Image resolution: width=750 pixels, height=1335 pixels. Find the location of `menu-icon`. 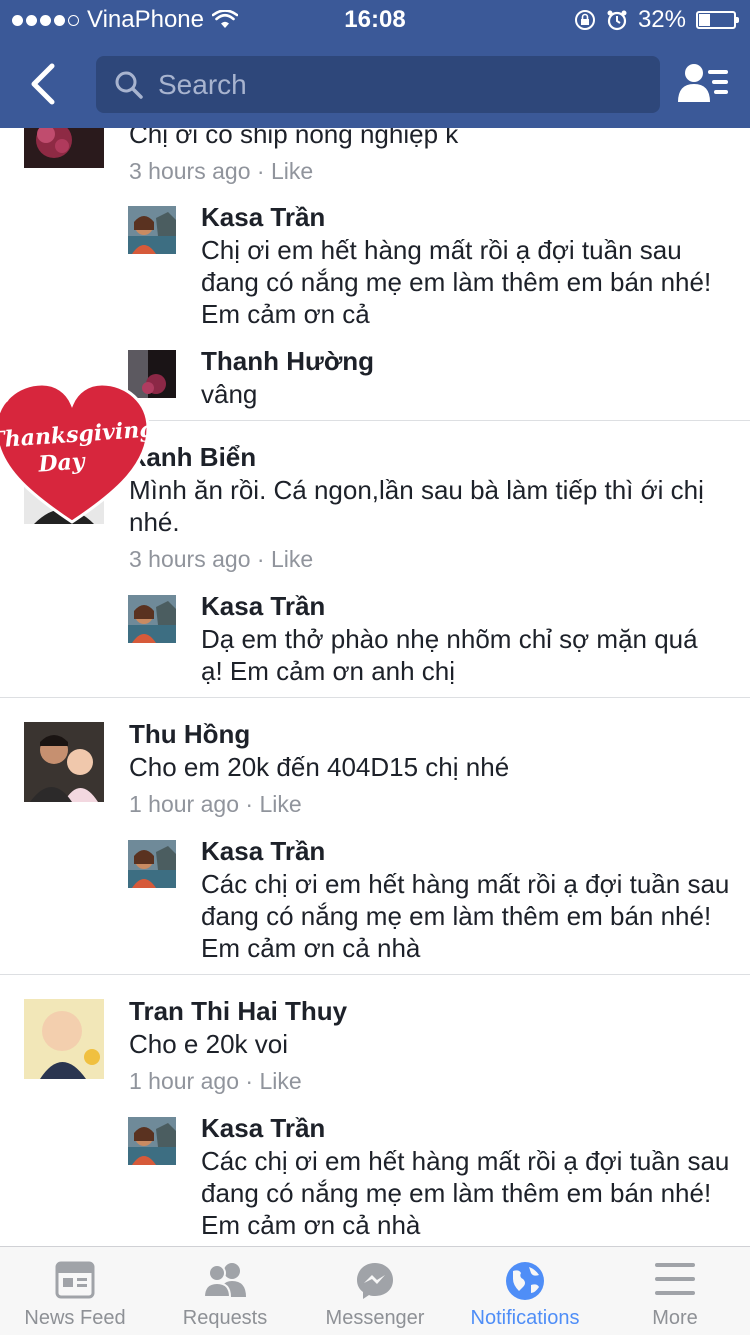

menu-icon is located at coordinates (675, 1279).